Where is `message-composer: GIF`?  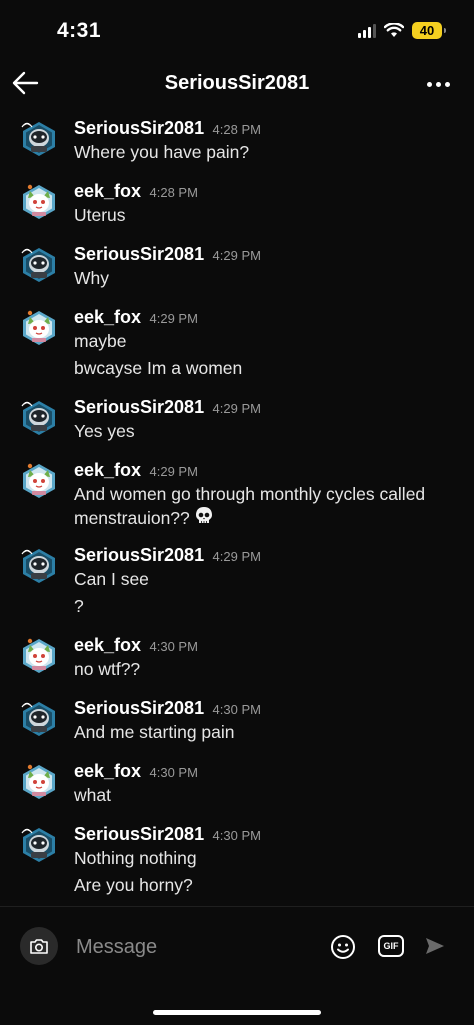 message-composer: GIF is located at coordinates (237, 946).